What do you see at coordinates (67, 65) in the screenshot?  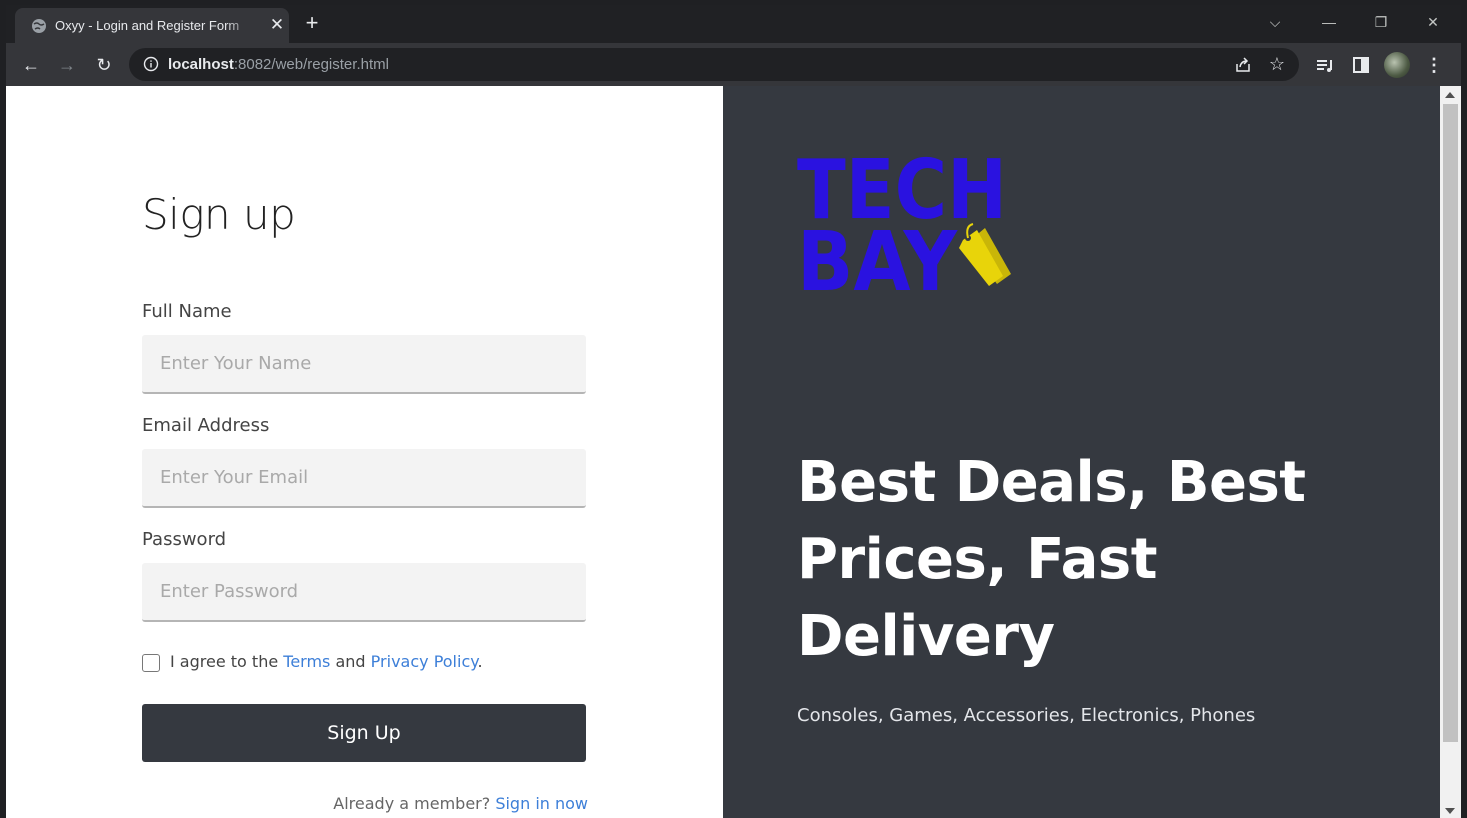 I see `forward-icon: →` at bounding box center [67, 65].